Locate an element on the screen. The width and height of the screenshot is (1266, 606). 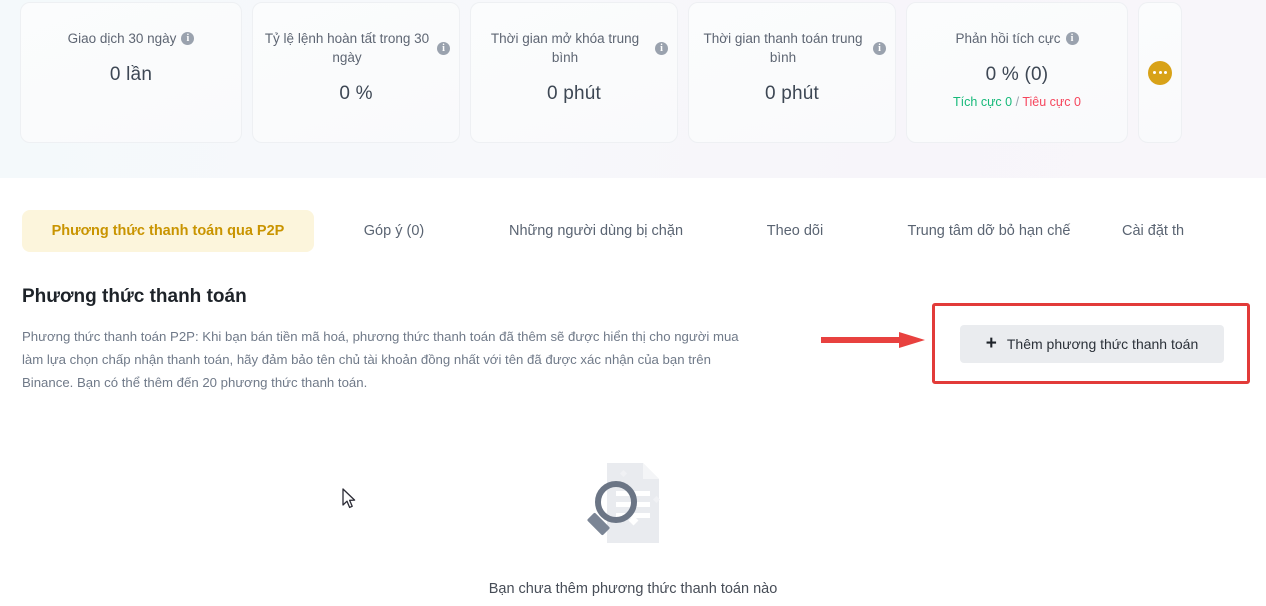
stat-value: 0 % (0) is located at coordinates (1017, 74).